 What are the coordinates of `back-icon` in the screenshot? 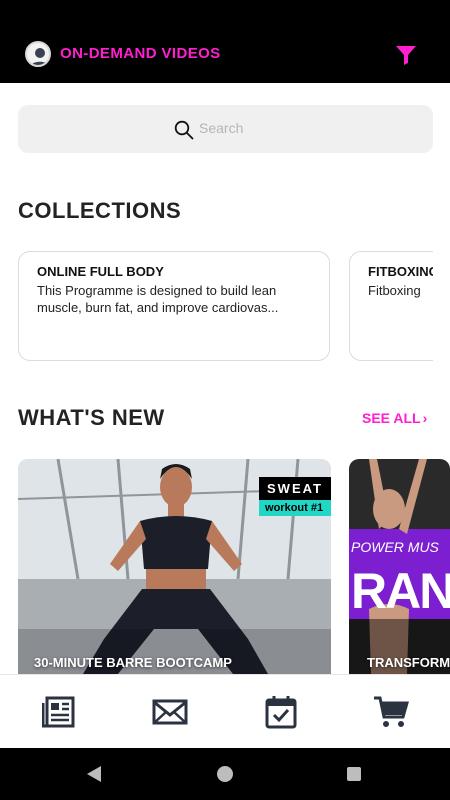 It's located at (94, 774).